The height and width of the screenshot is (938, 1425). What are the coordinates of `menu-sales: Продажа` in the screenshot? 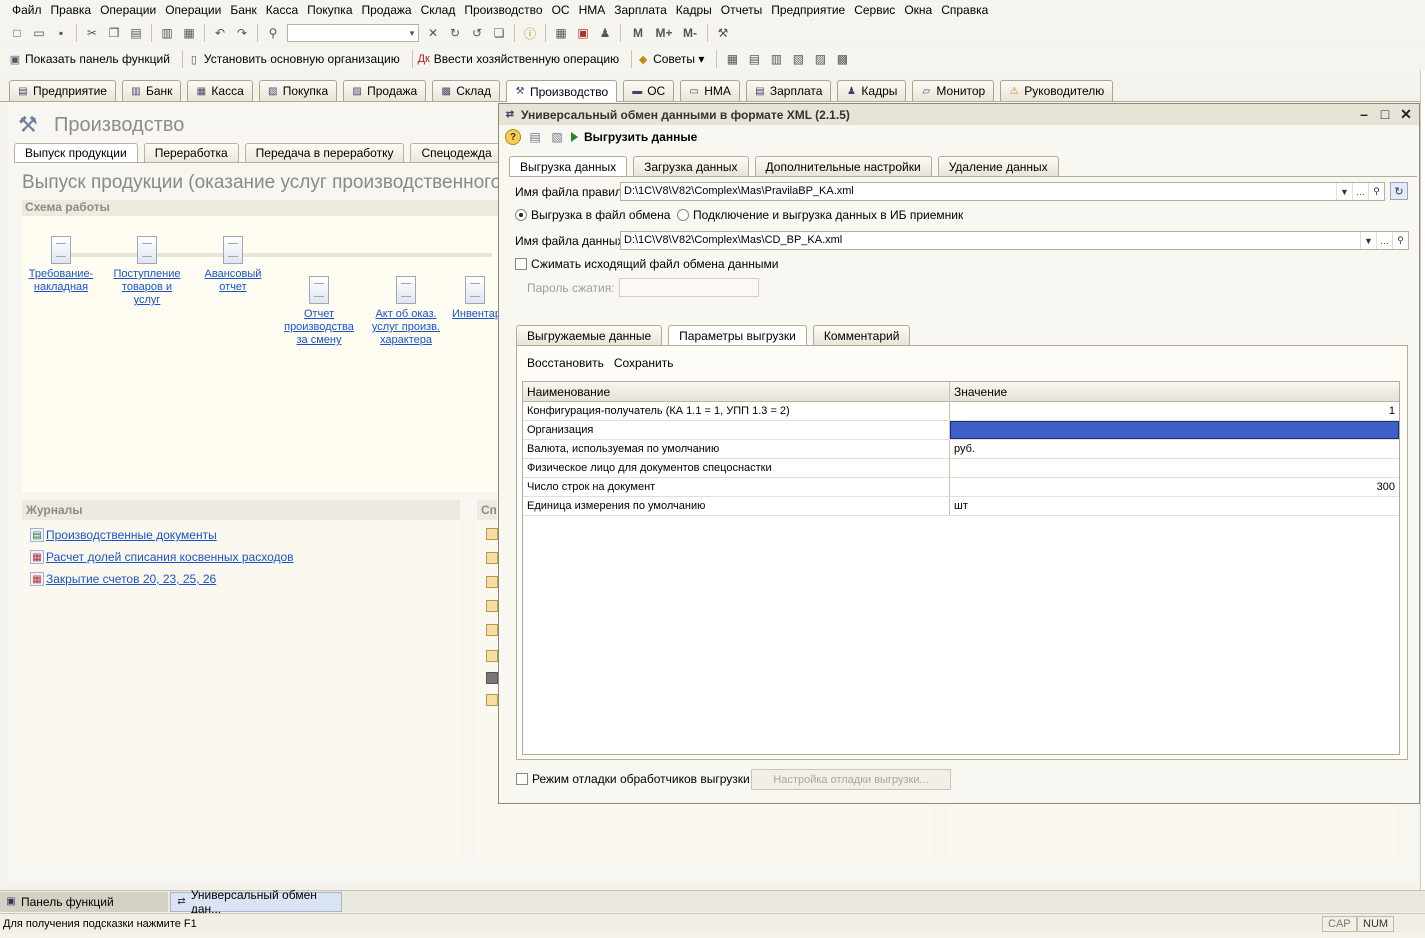 It's located at (387, 10).